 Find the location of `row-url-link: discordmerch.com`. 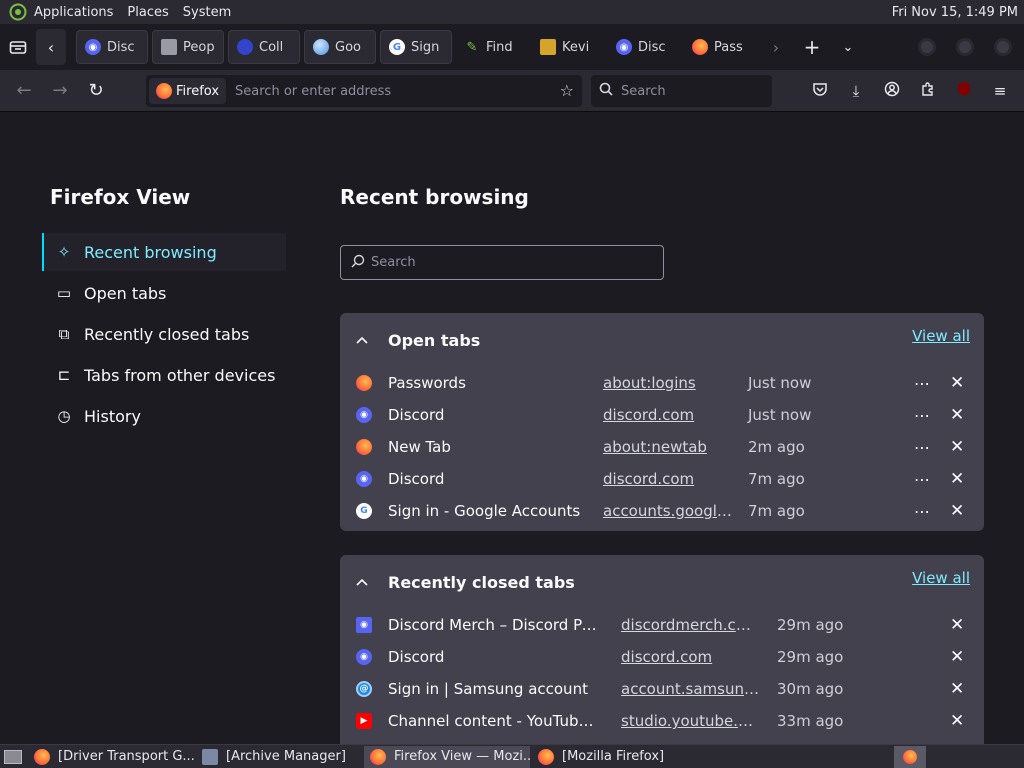

row-url-link: discordmerch.com is located at coordinates (690, 625).